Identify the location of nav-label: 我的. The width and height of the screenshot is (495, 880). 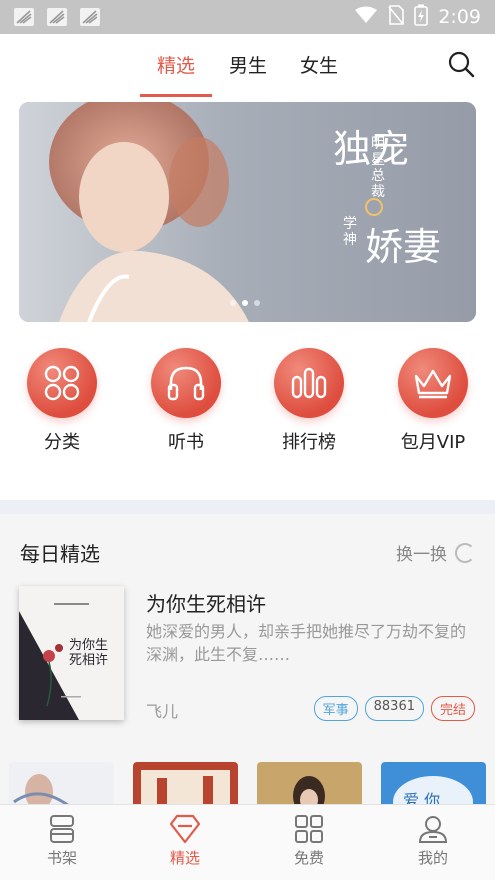
(432, 858).